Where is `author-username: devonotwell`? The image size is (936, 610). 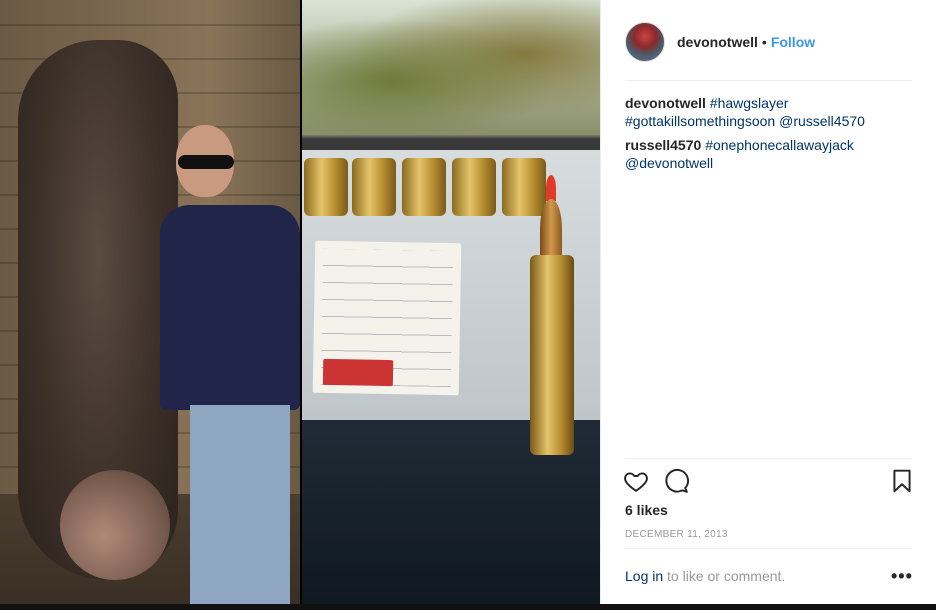 author-username: devonotwell is located at coordinates (717, 42).